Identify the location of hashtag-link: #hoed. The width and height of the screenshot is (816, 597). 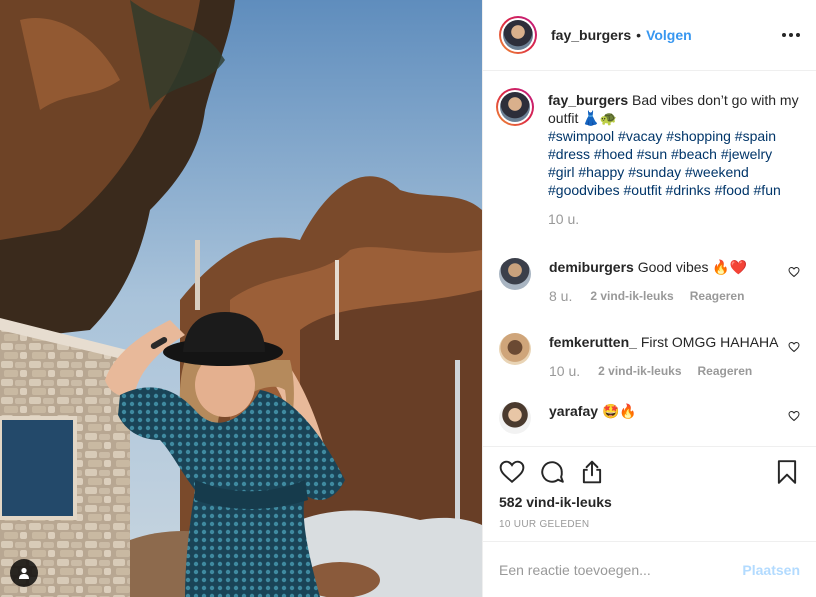
(613, 154).